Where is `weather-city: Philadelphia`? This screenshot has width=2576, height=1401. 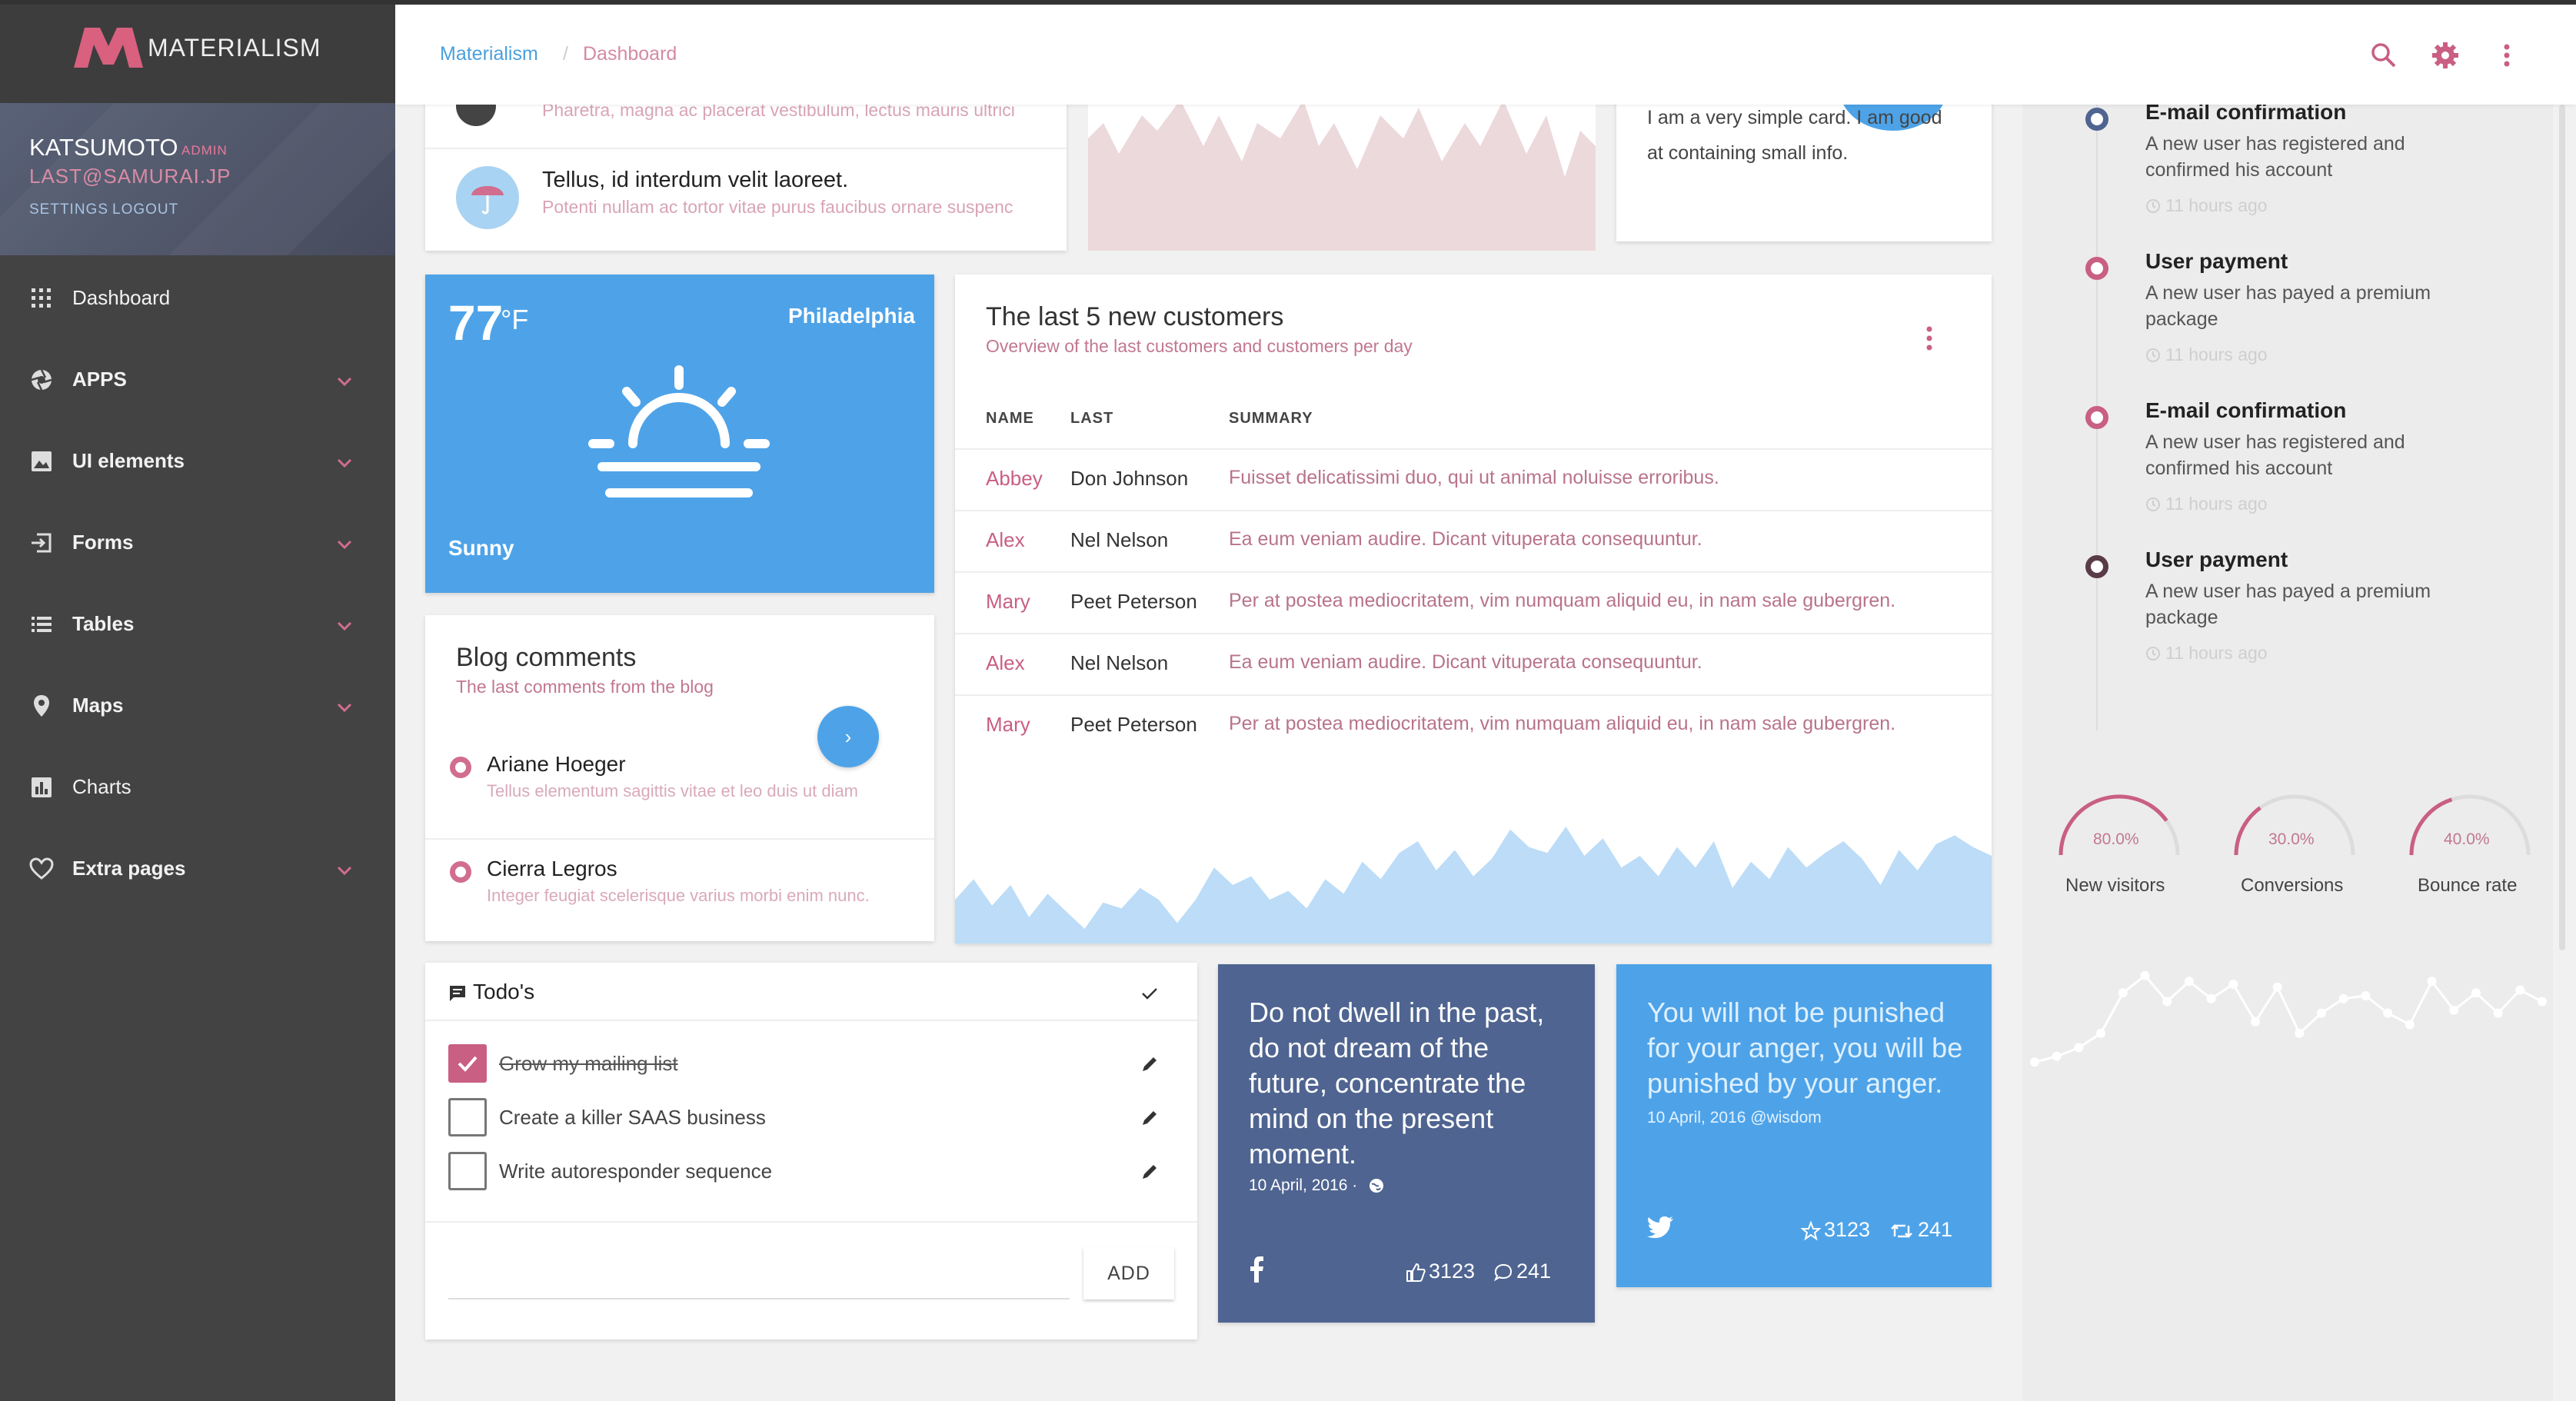
weather-city: Philadelphia is located at coordinates (852, 316).